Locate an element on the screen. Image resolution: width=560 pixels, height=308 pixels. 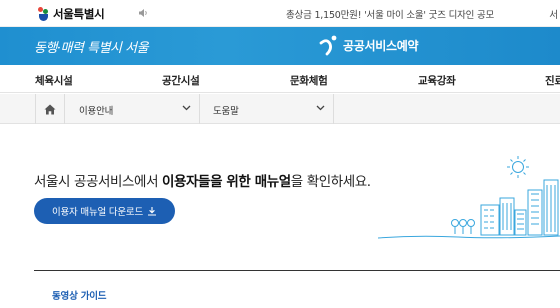
intro-text-before: 서울시 공공서비스에서 is located at coordinates (98, 182).